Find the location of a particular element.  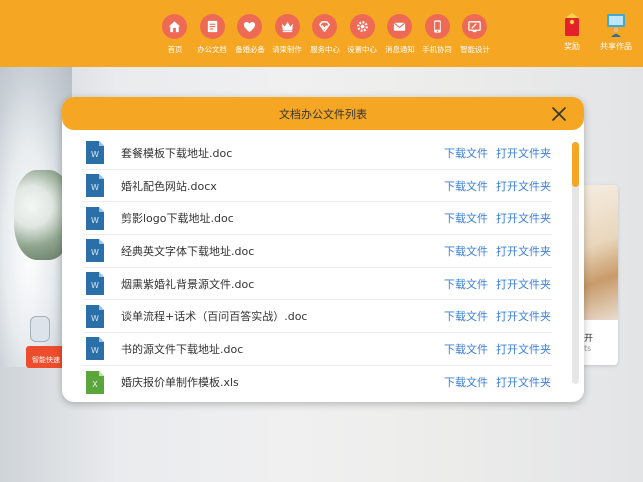

share-works-button: 共享作品 is located at coordinates (616, 32).